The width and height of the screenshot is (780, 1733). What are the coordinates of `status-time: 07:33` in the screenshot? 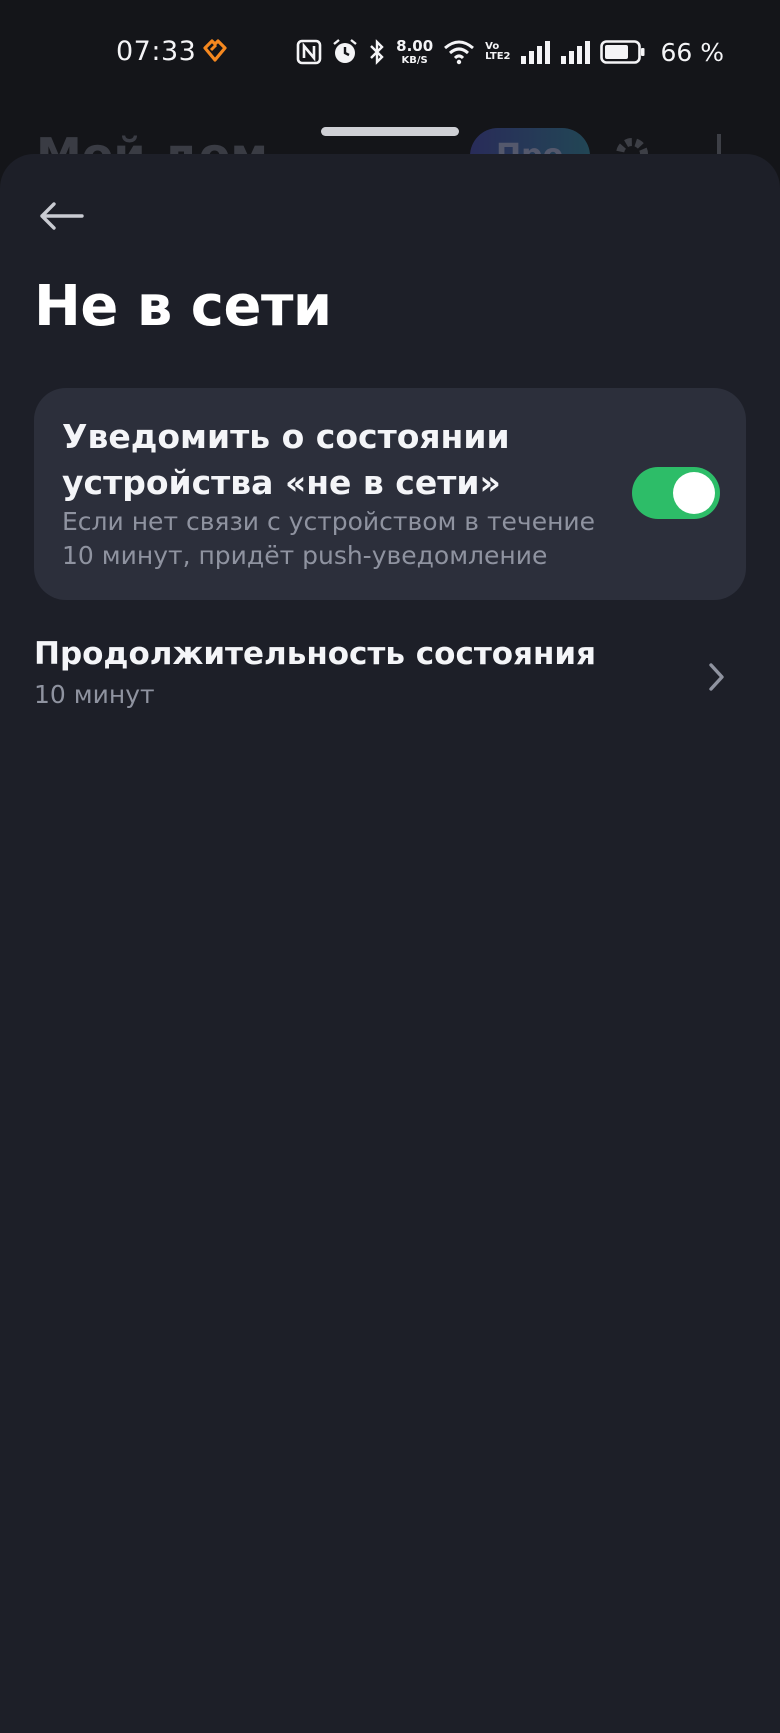 It's located at (156, 51).